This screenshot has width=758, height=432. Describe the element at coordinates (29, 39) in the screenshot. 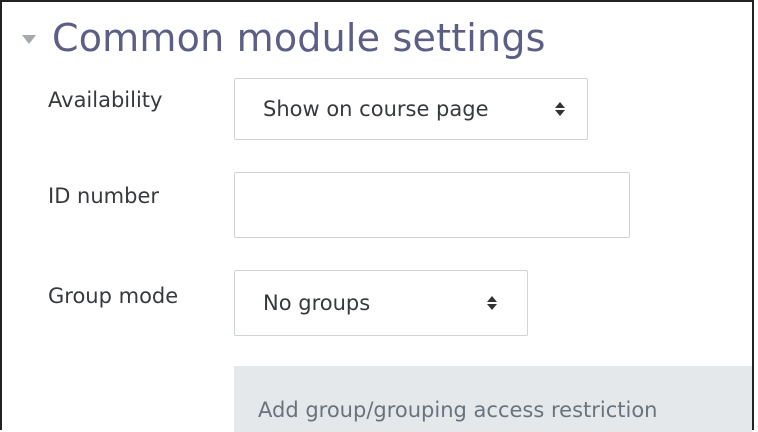

I see `caret-down-icon` at that location.